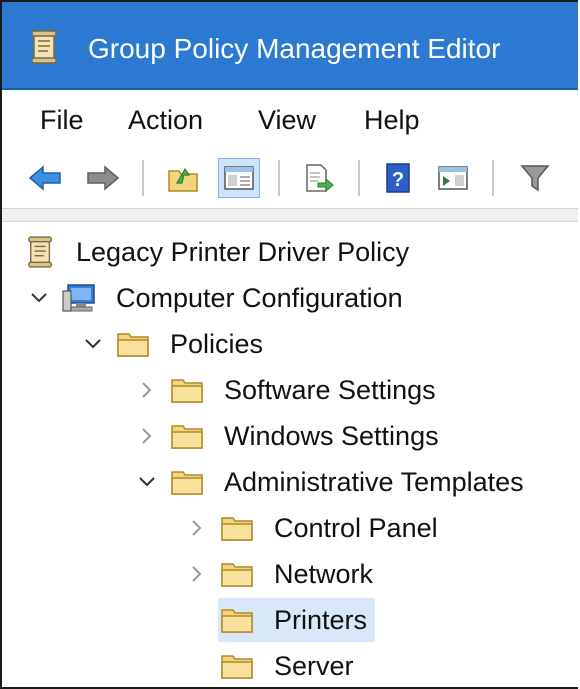 The image size is (580, 689). I want to click on back-button, so click(45, 178).